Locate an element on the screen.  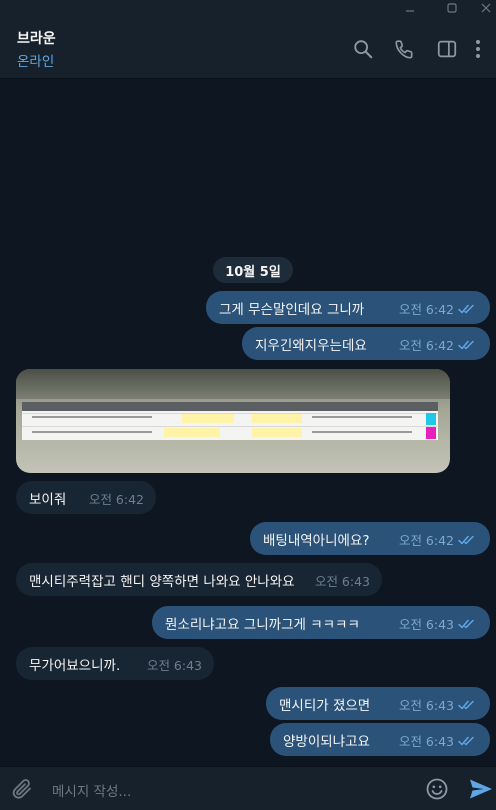
message-outgoing: 배팅내역아니에요? 오전 6:42 is located at coordinates (370, 538).